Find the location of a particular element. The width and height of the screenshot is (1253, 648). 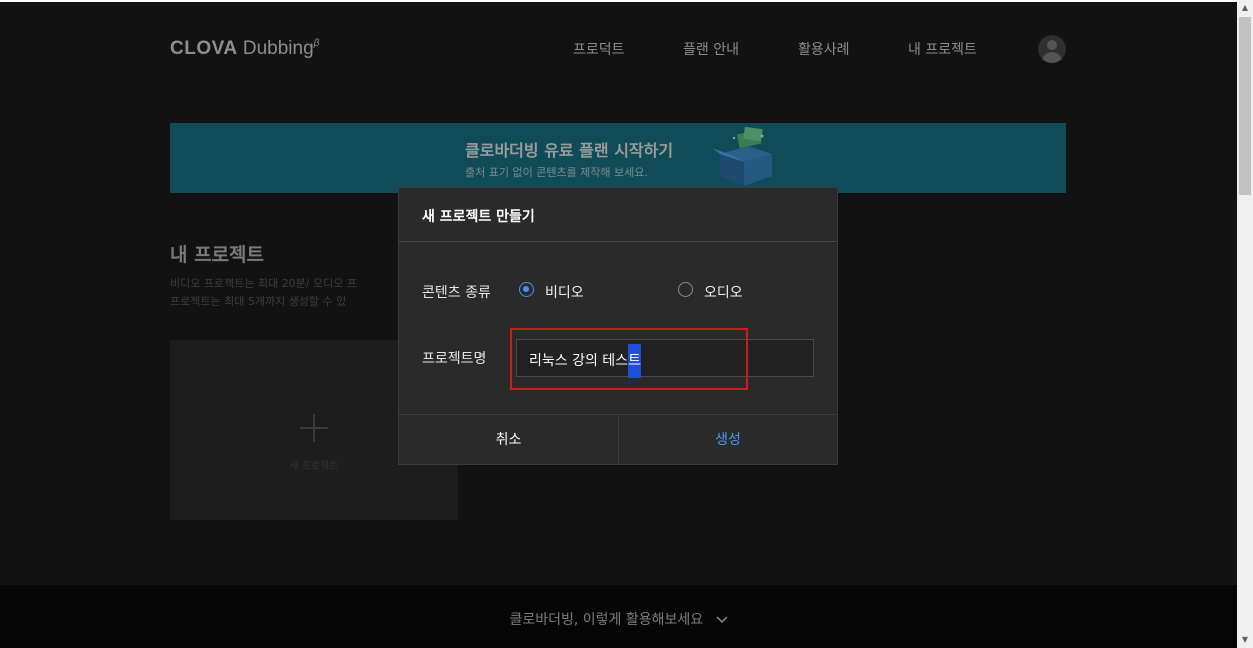

usage-guide-label: 클로바더빙, 이렇게 활용해보세요 is located at coordinates (606, 620).